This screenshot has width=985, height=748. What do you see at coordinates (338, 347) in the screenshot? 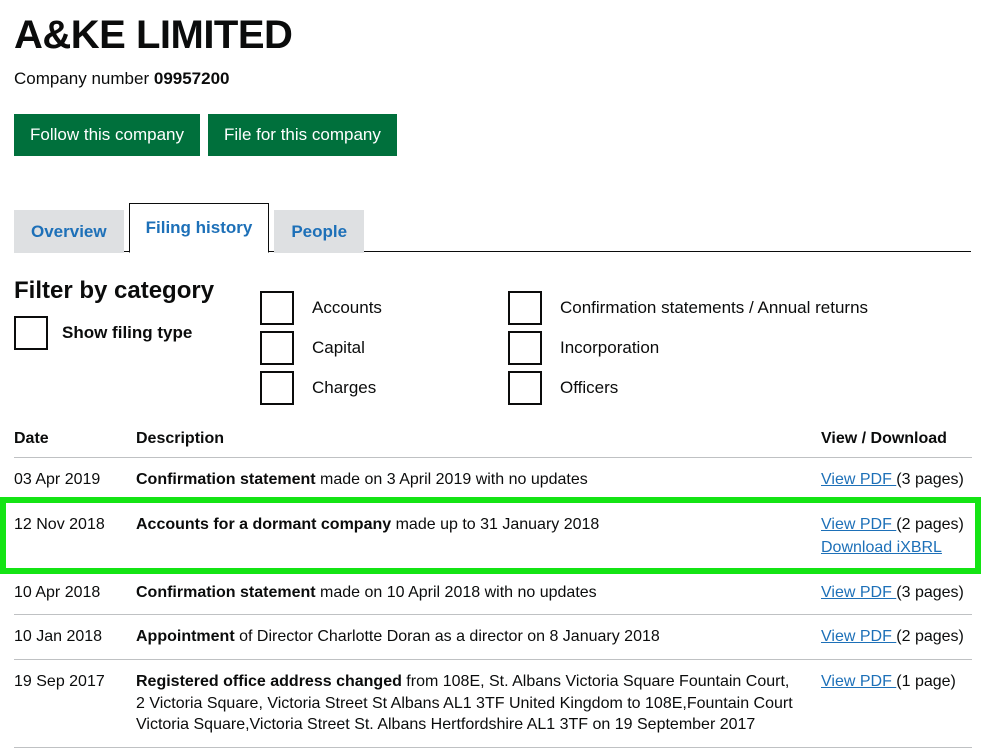
I see `capital-label: Capital` at bounding box center [338, 347].